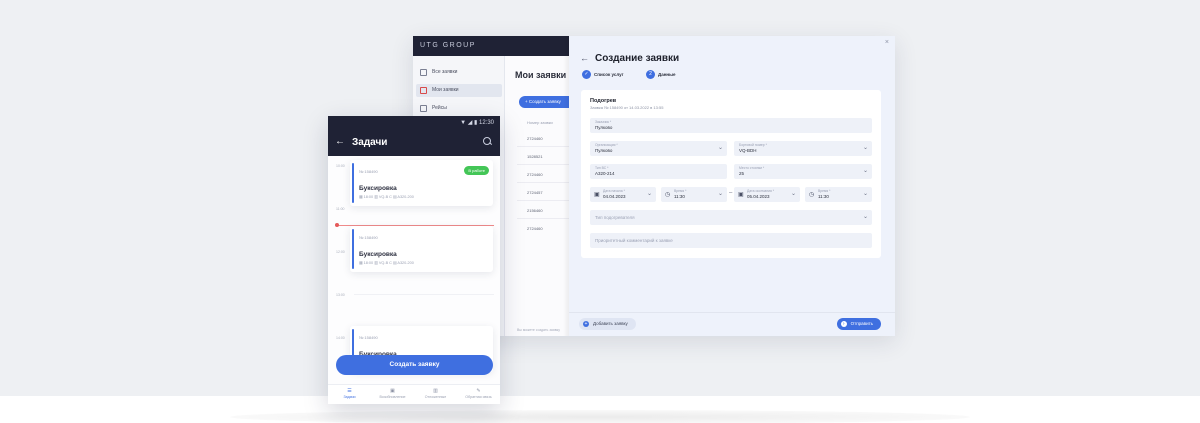 Image resolution: width=1200 pixels, height=423 pixels. Describe the element at coordinates (887, 42) in the screenshot. I see `close-icon: ×` at that location.